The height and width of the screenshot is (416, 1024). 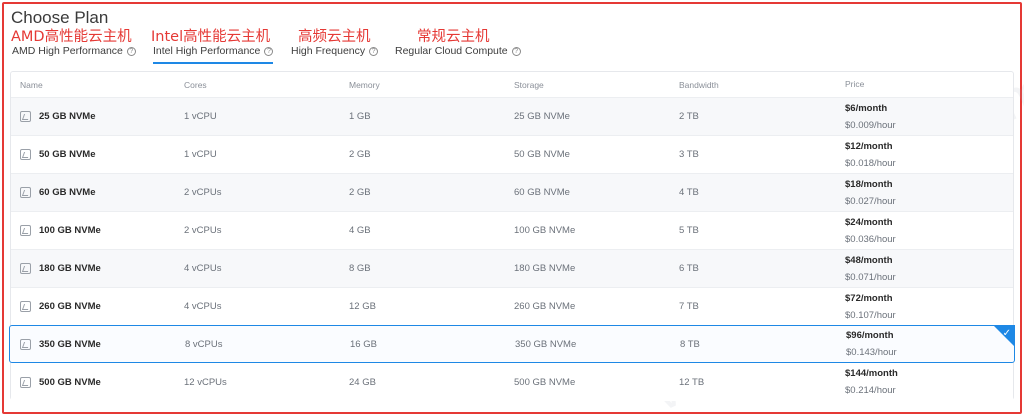 What do you see at coordinates (67, 154) in the screenshot?
I see `plan-name: 50 GB NVMe` at bounding box center [67, 154].